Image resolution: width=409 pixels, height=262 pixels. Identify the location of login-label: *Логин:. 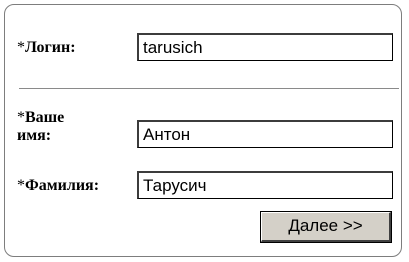
(46, 48).